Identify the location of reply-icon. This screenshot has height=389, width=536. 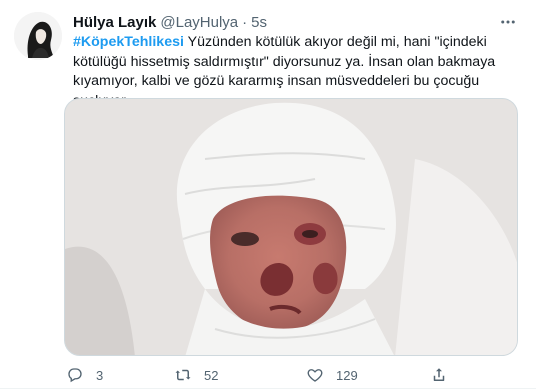
(75, 375).